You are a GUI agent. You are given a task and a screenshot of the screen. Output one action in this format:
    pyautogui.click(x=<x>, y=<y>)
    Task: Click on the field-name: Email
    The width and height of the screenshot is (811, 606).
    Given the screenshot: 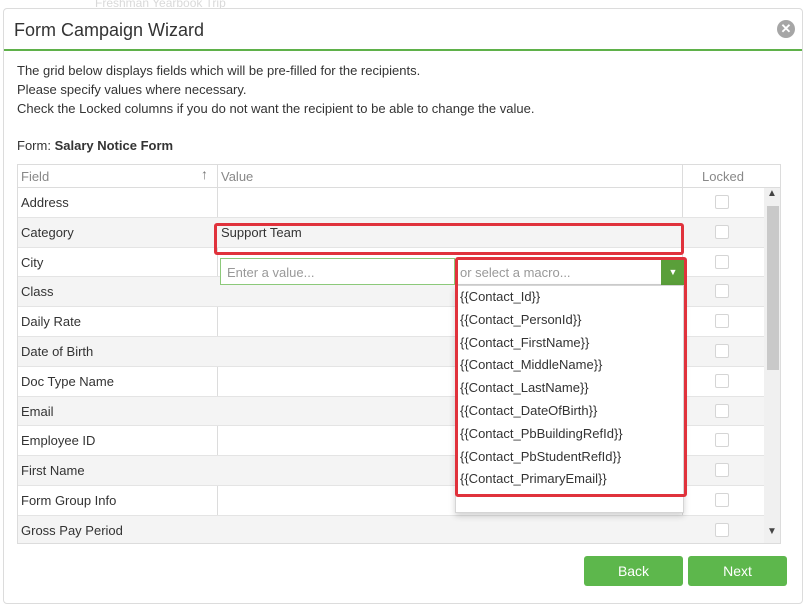 What is the action you would take?
    pyautogui.click(x=37, y=411)
    